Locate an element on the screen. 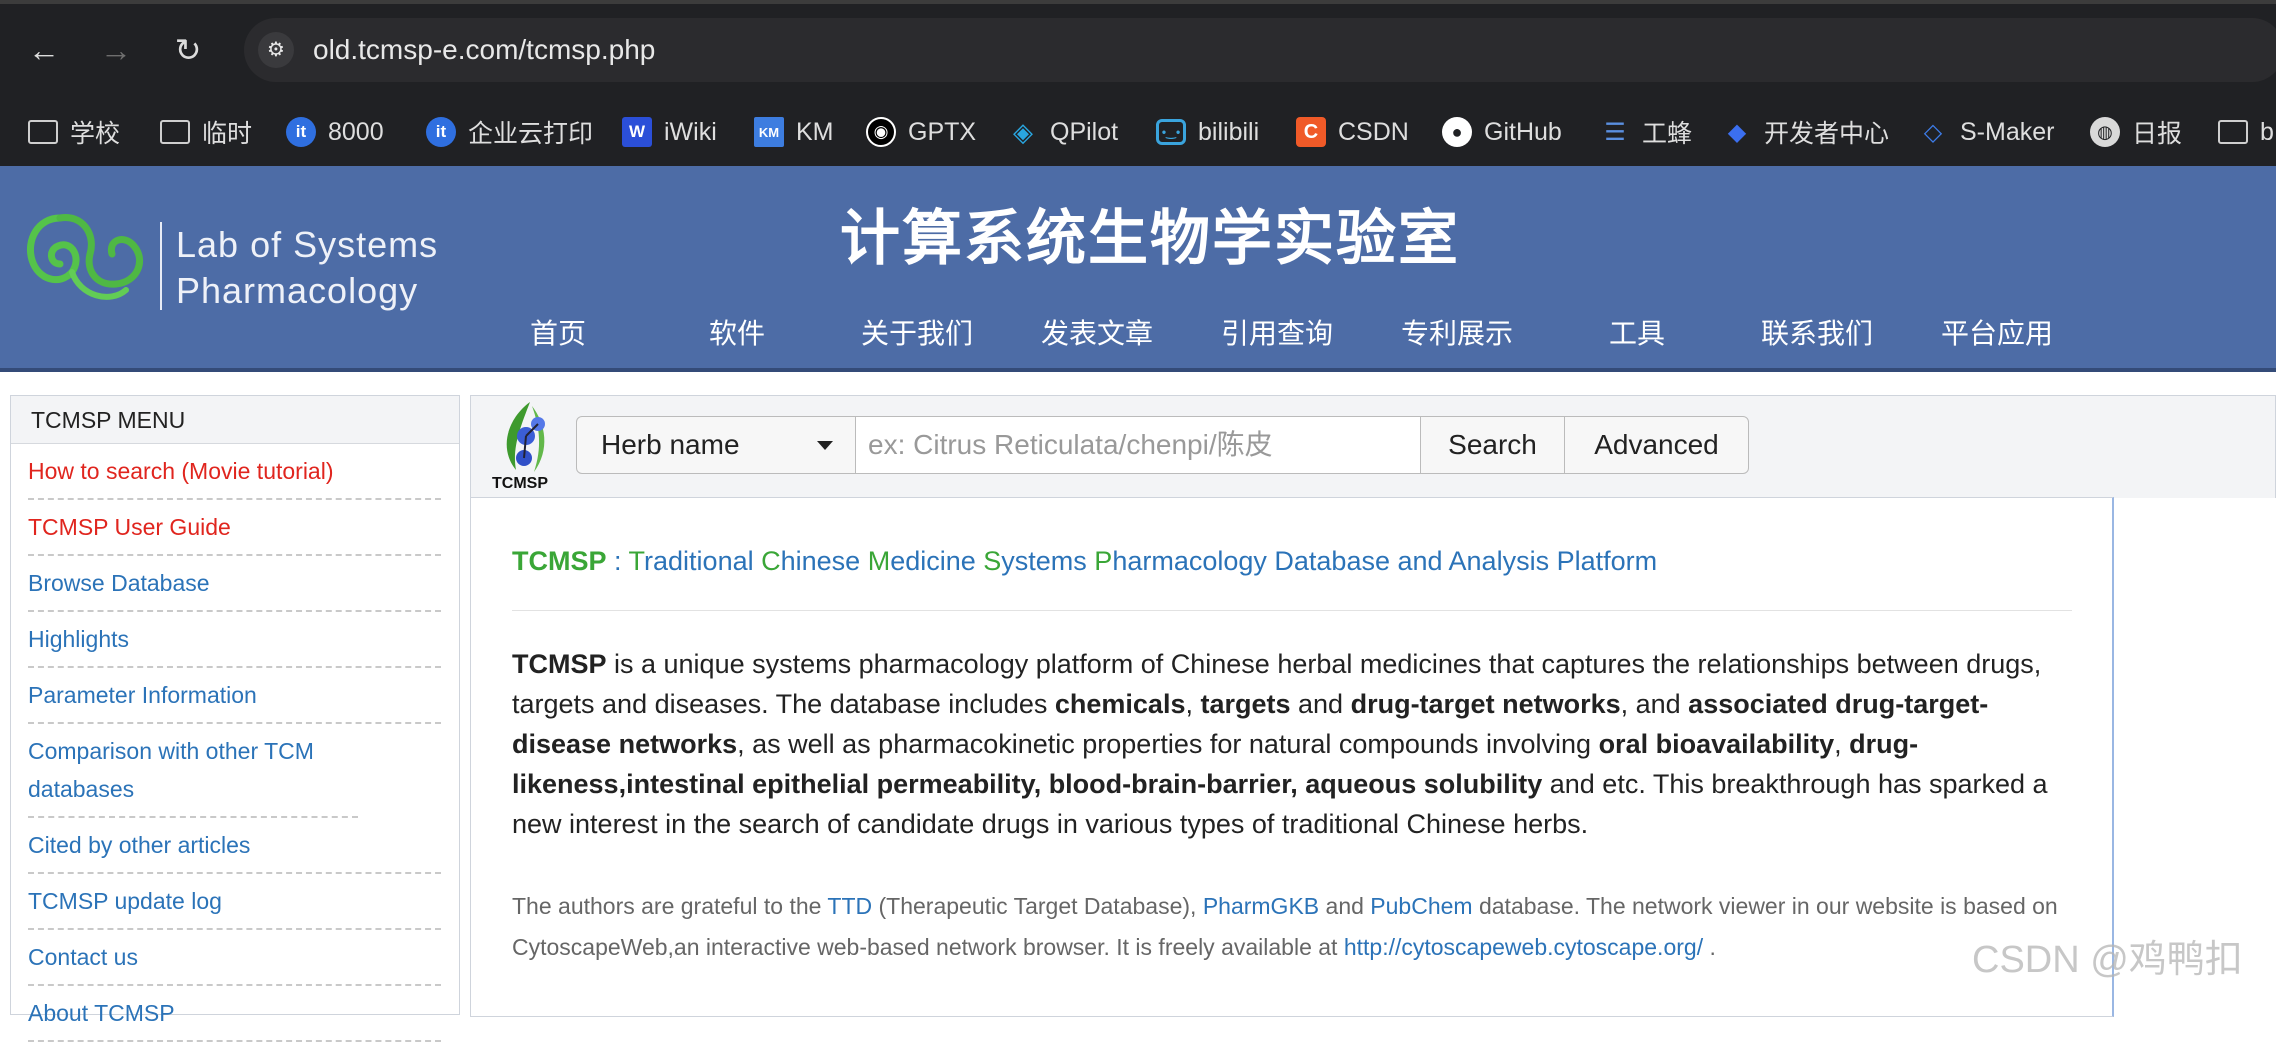  bookmark-item: it 企业云打印 is located at coordinates (509, 132).